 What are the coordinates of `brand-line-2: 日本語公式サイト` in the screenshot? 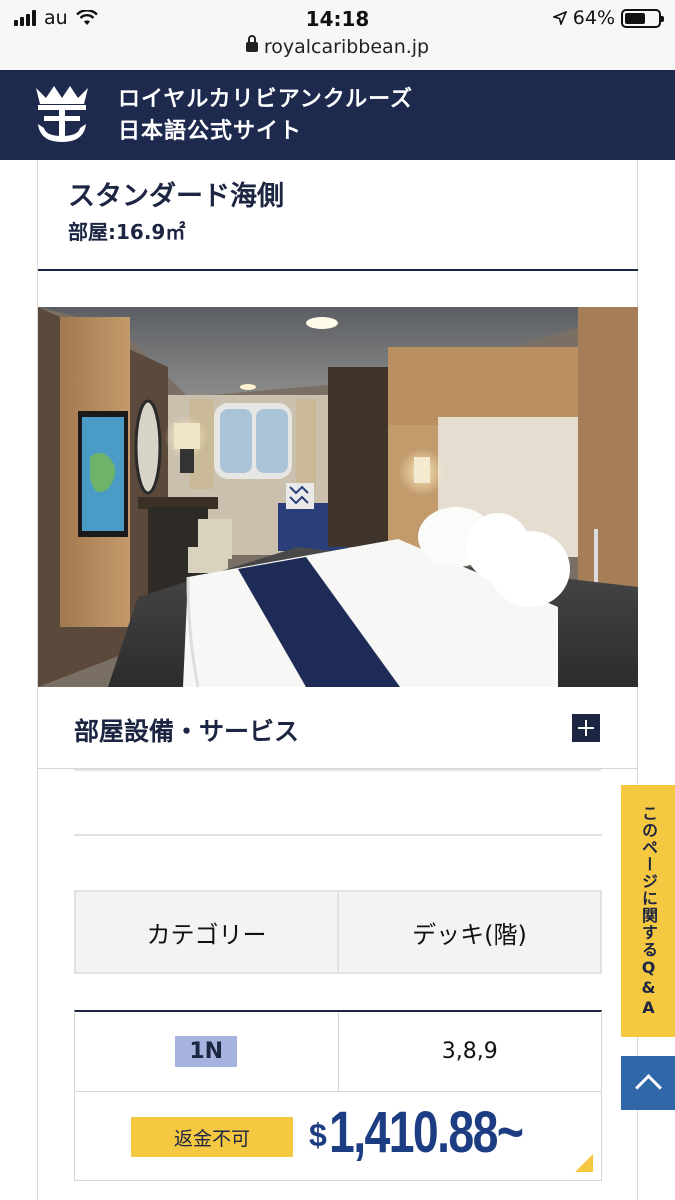 It's located at (210, 131).